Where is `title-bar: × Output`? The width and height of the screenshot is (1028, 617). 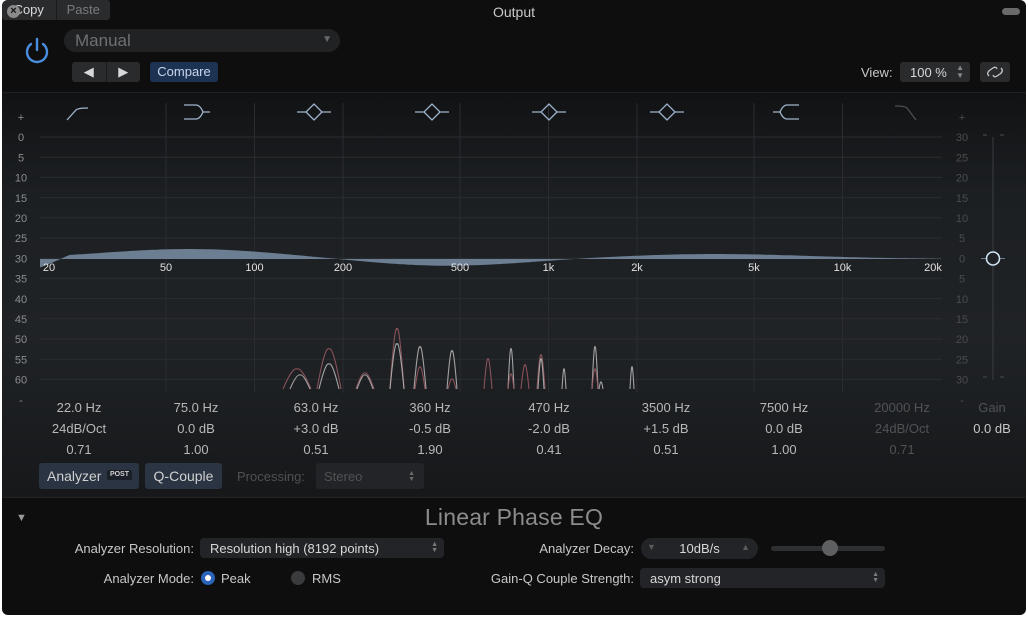
title-bar: × Output is located at coordinates (514, 12).